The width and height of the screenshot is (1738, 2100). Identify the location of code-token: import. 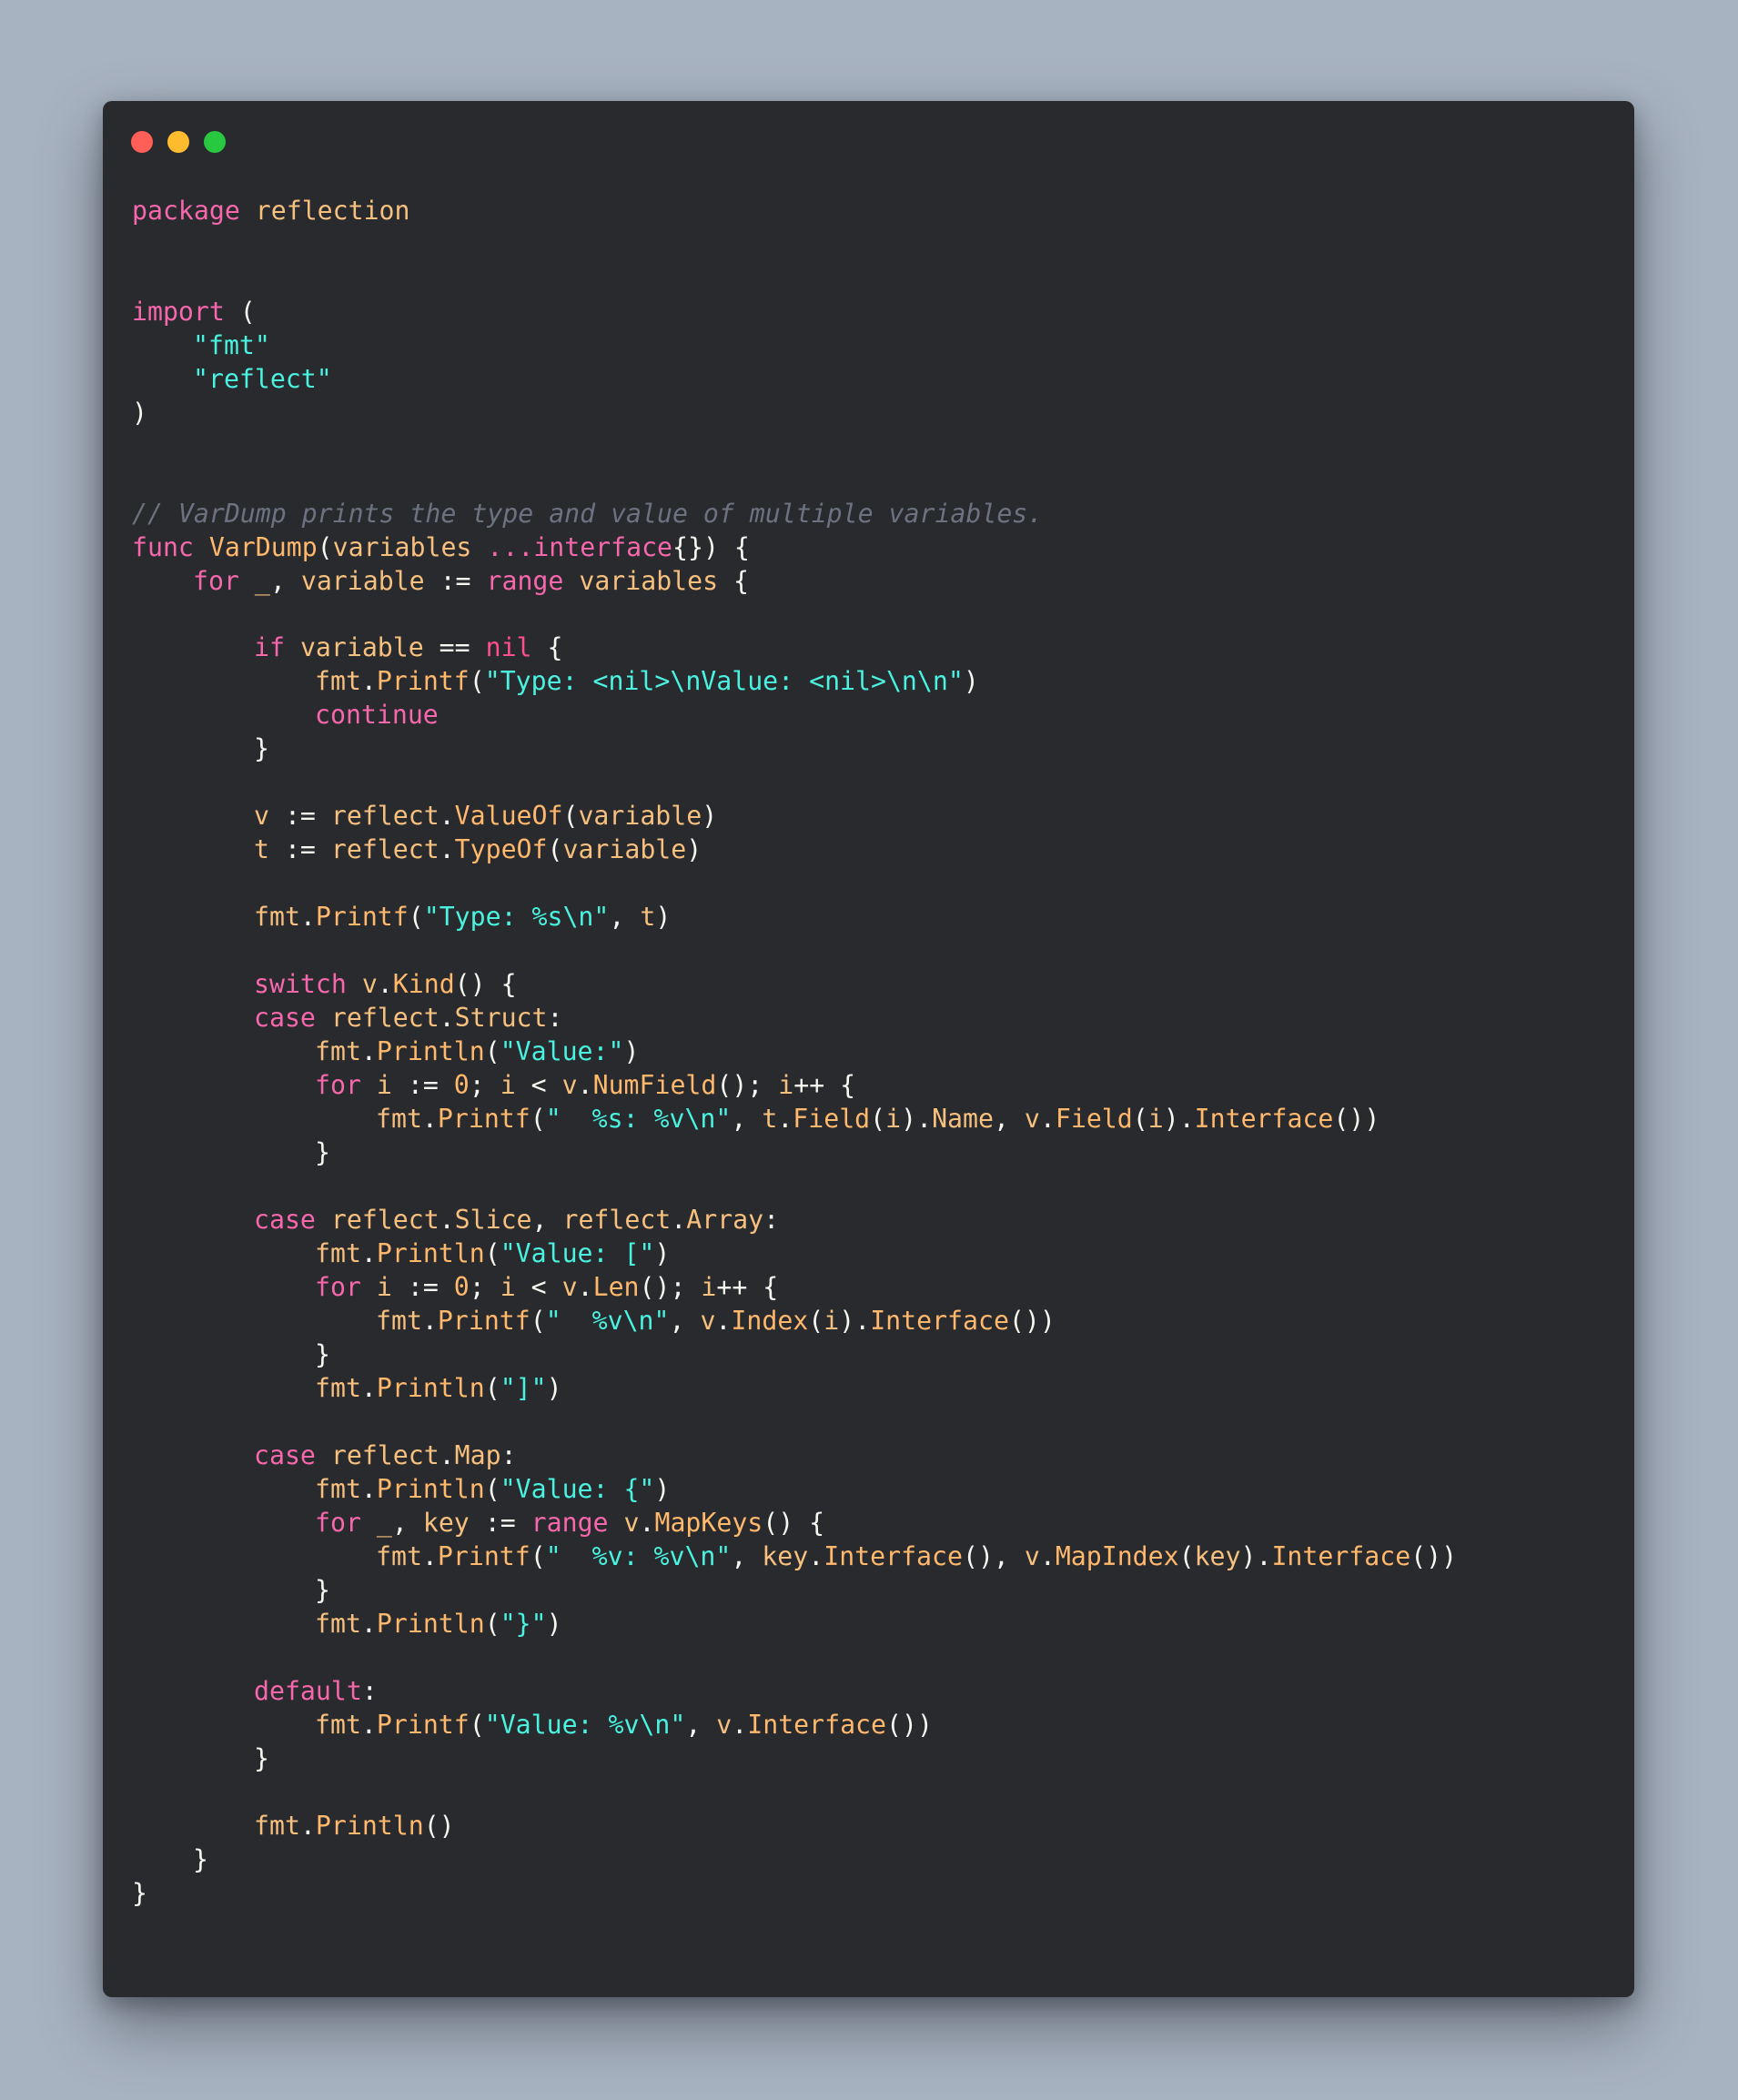
(178, 312).